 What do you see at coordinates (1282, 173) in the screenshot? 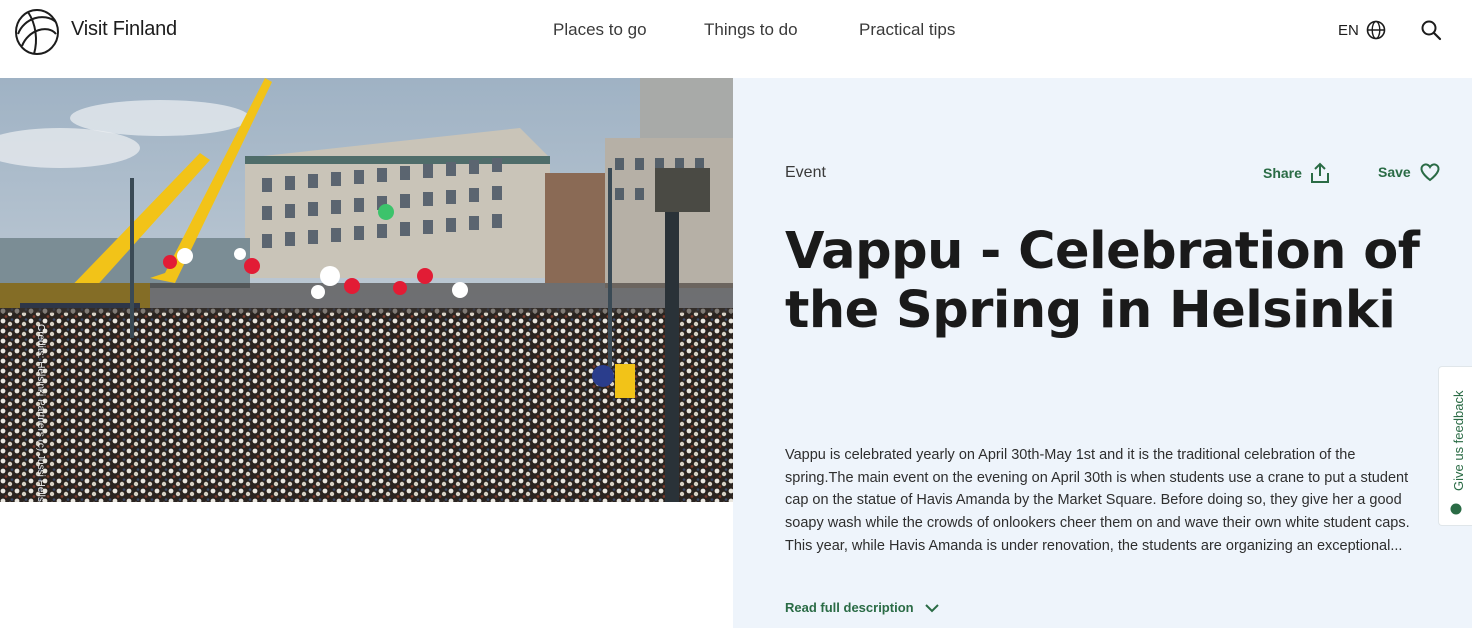
I see `share-label: Share` at bounding box center [1282, 173].